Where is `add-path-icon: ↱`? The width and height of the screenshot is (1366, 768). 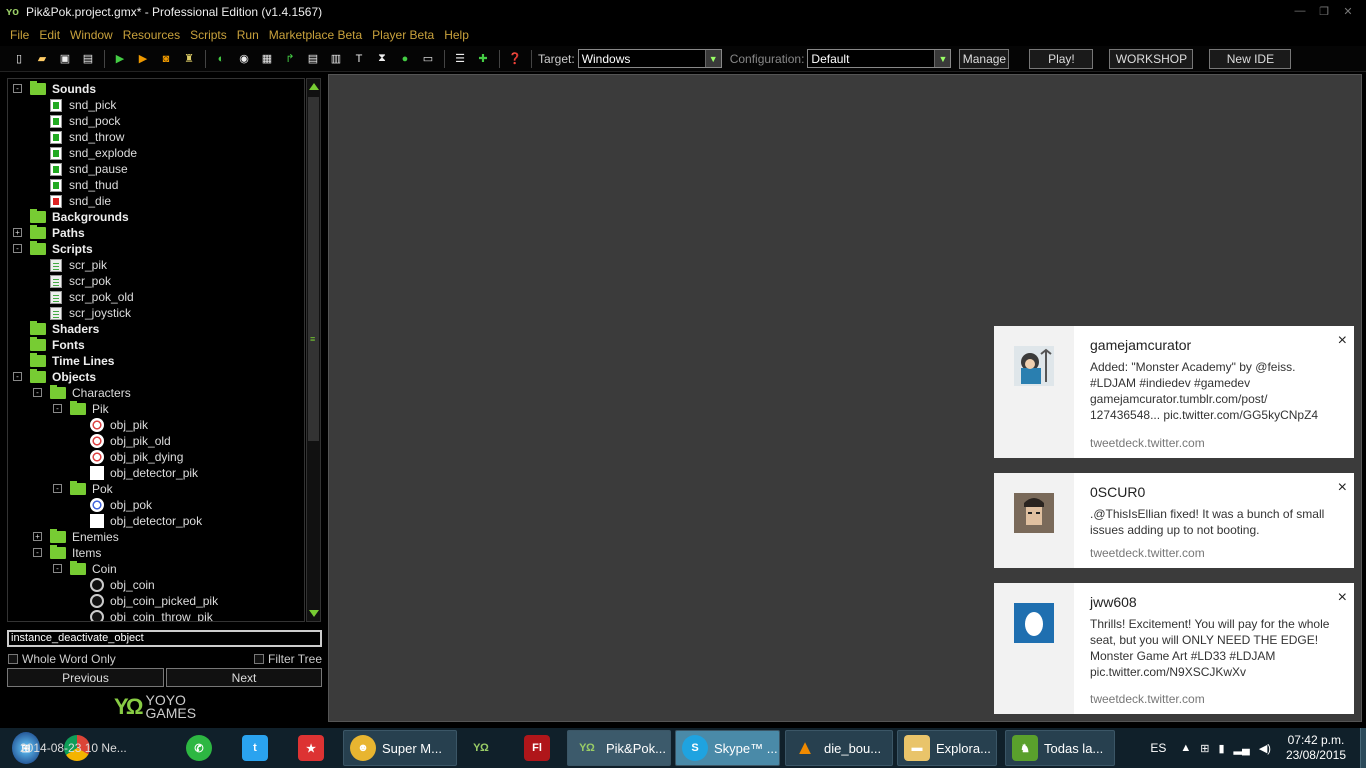
add-path-icon: ↱ is located at coordinates (290, 59).